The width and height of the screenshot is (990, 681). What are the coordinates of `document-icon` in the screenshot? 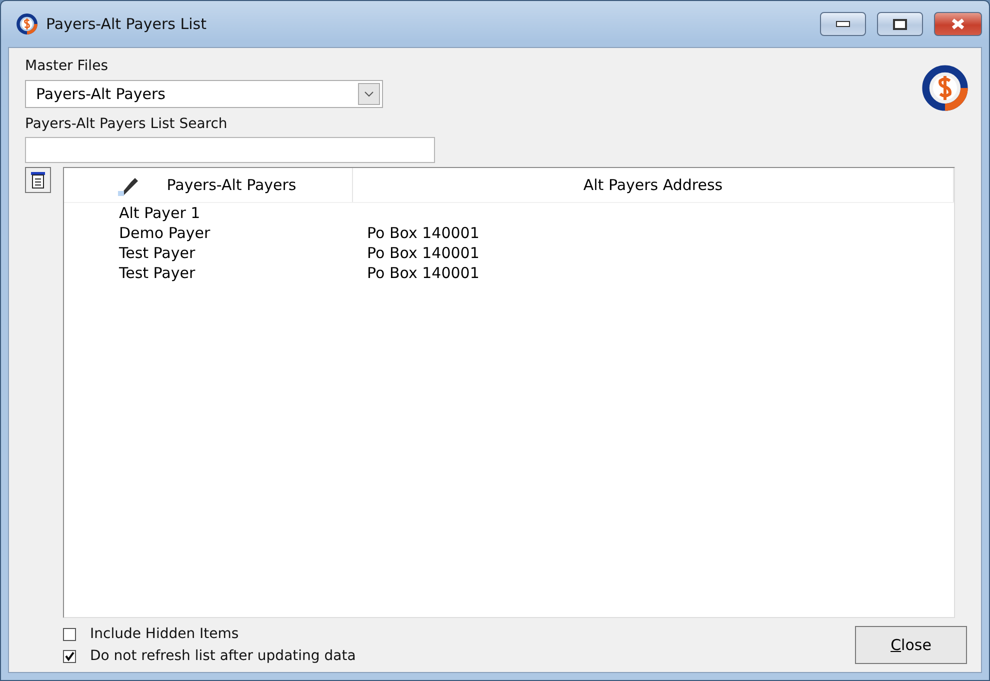 It's located at (38, 180).